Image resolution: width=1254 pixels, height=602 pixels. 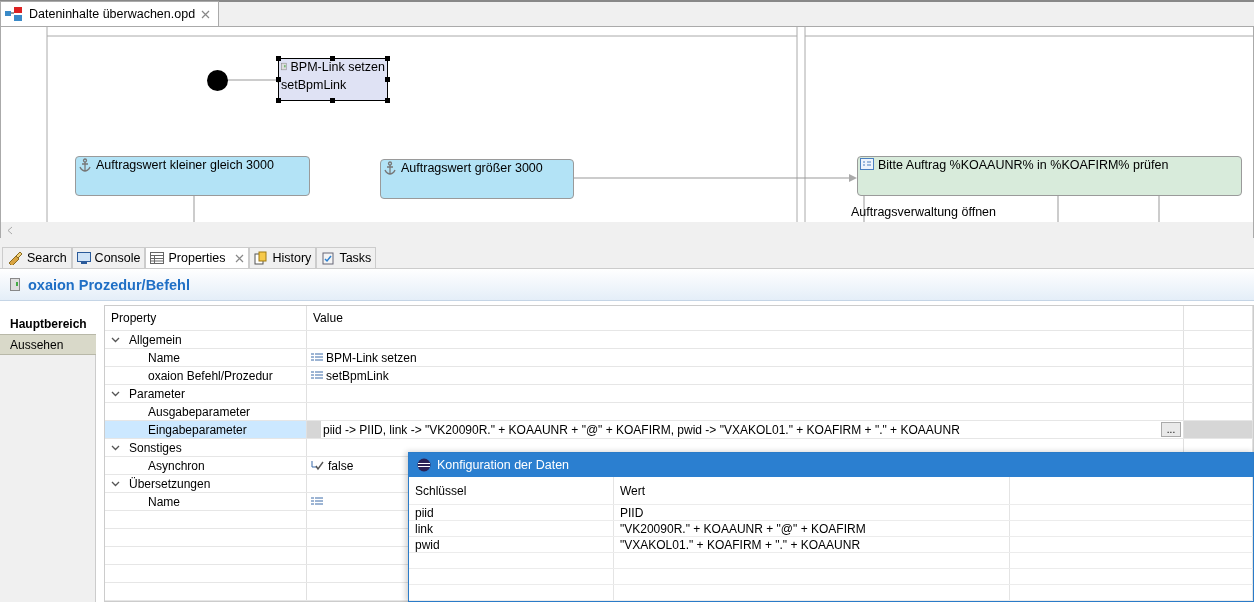 I want to click on property-value: false, so click(x=341, y=465).